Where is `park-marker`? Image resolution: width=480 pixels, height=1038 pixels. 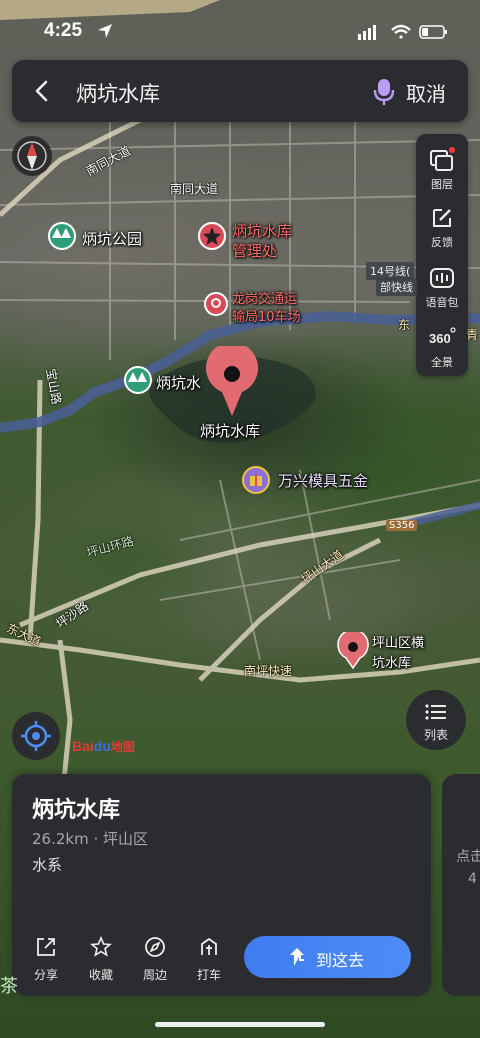
park-marker is located at coordinates (62, 236).